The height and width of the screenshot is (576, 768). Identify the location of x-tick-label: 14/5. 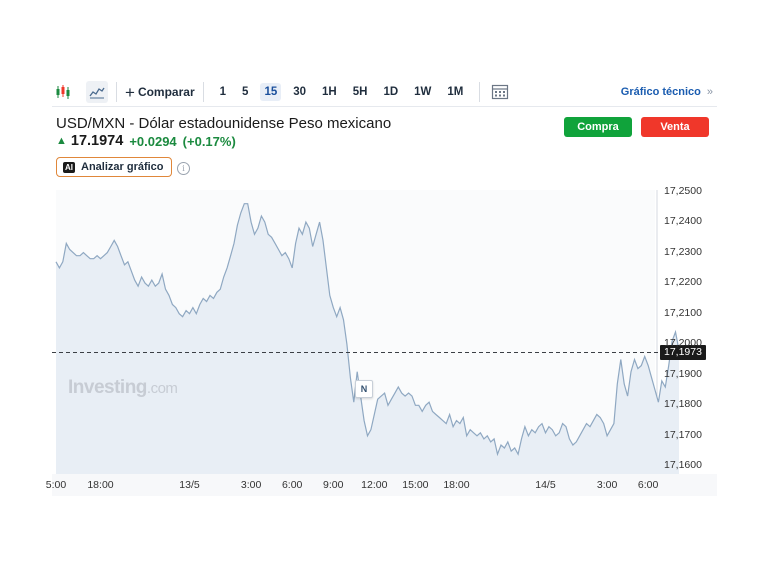
(545, 485).